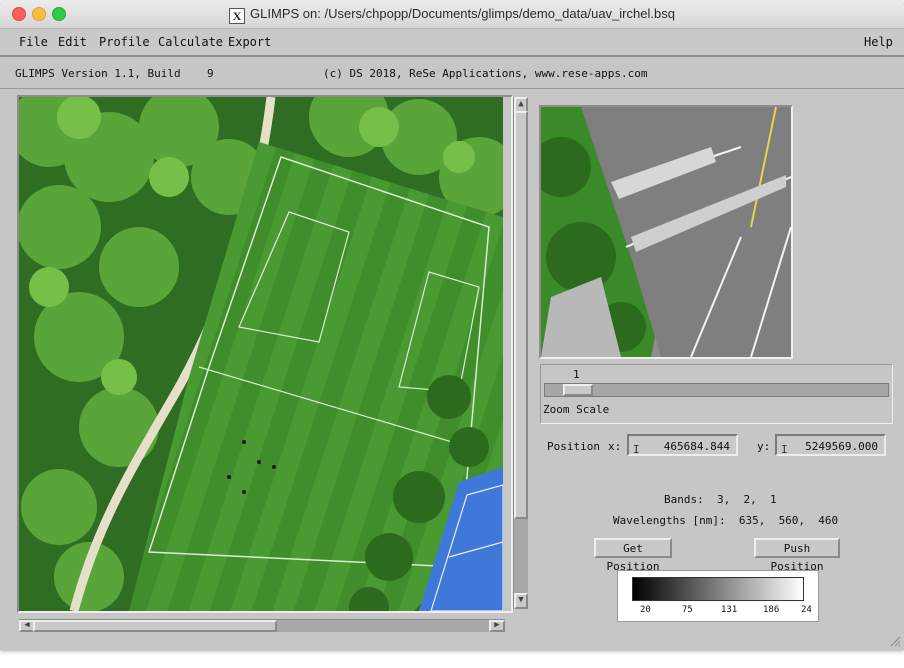  What do you see at coordinates (726, 520) in the screenshot?
I see `wavelengths-label: Wavelengths [nm]: 635, 560, 460` at bounding box center [726, 520].